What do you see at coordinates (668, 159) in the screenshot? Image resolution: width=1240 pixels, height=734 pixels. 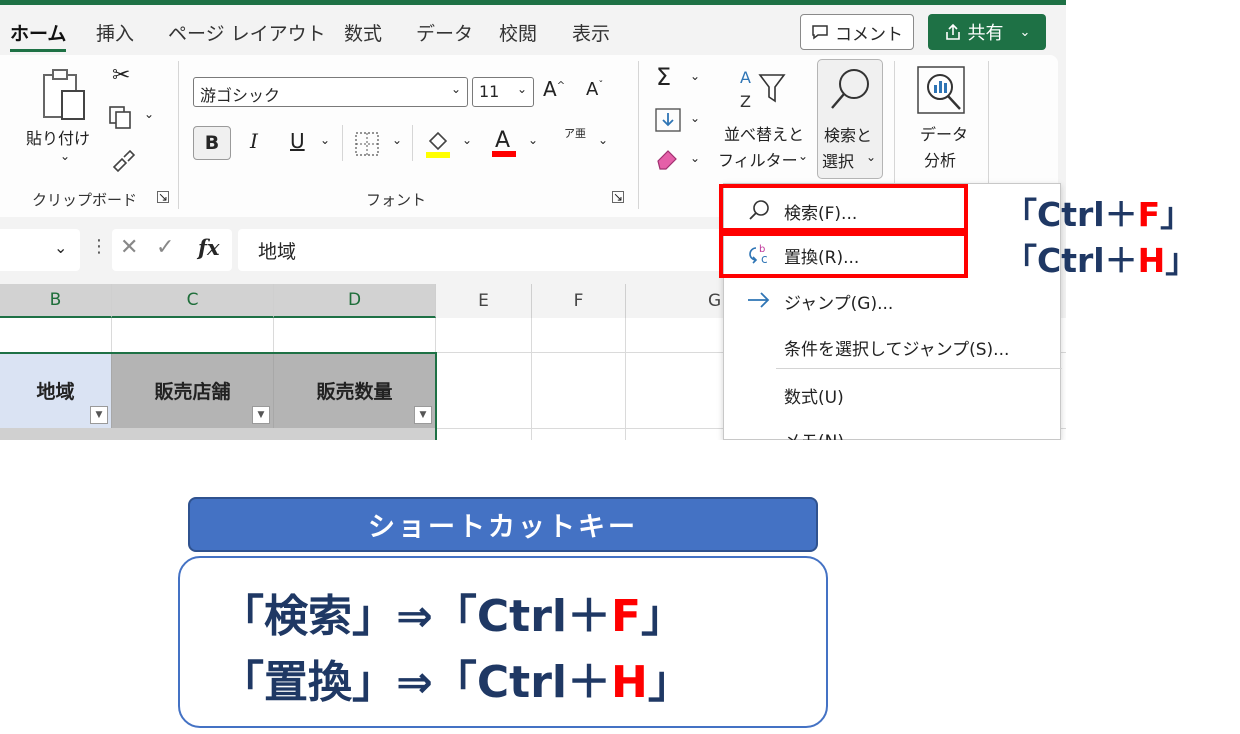 I see `clear-eraser-icon` at bounding box center [668, 159].